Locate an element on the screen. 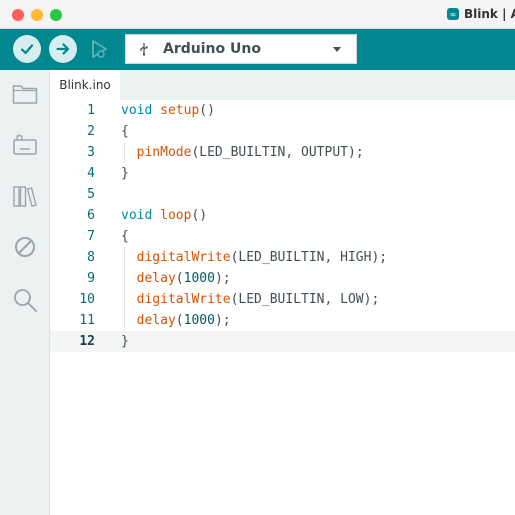  search-button is located at coordinates (25, 300).